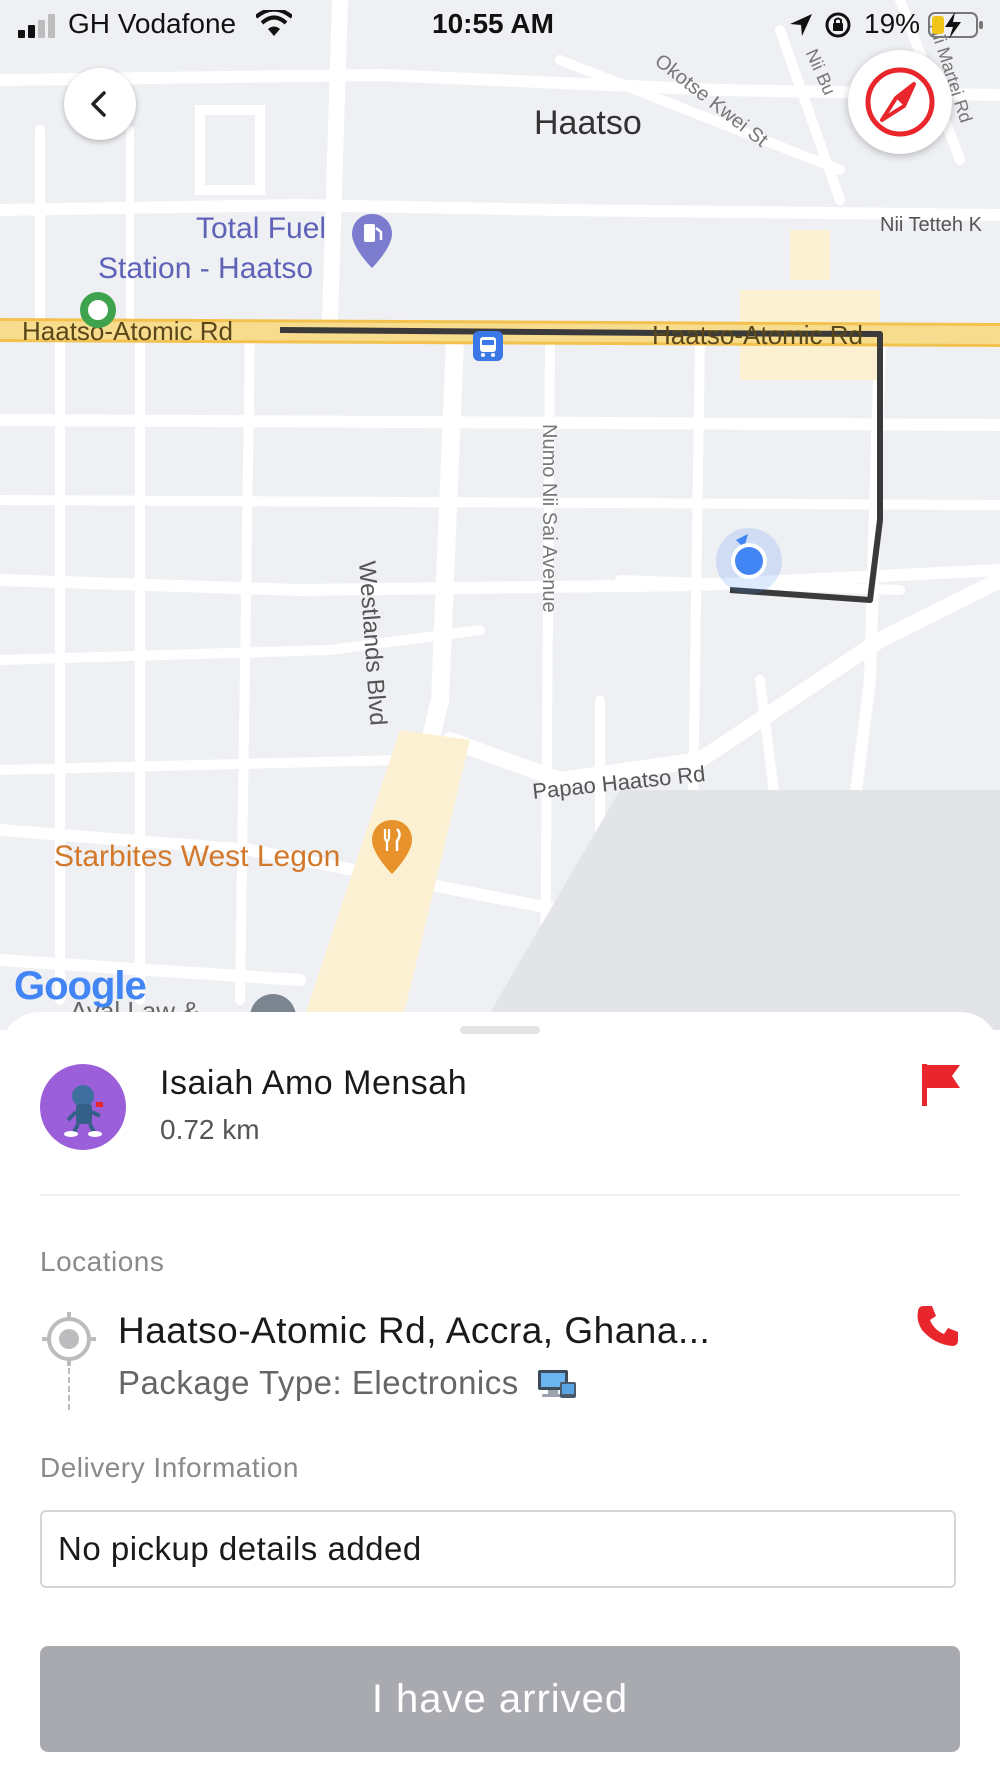  What do you see at coordinates (488, 346) in the screenshot?
I see `bus-stop-icon` at bounding box center [488, 346].